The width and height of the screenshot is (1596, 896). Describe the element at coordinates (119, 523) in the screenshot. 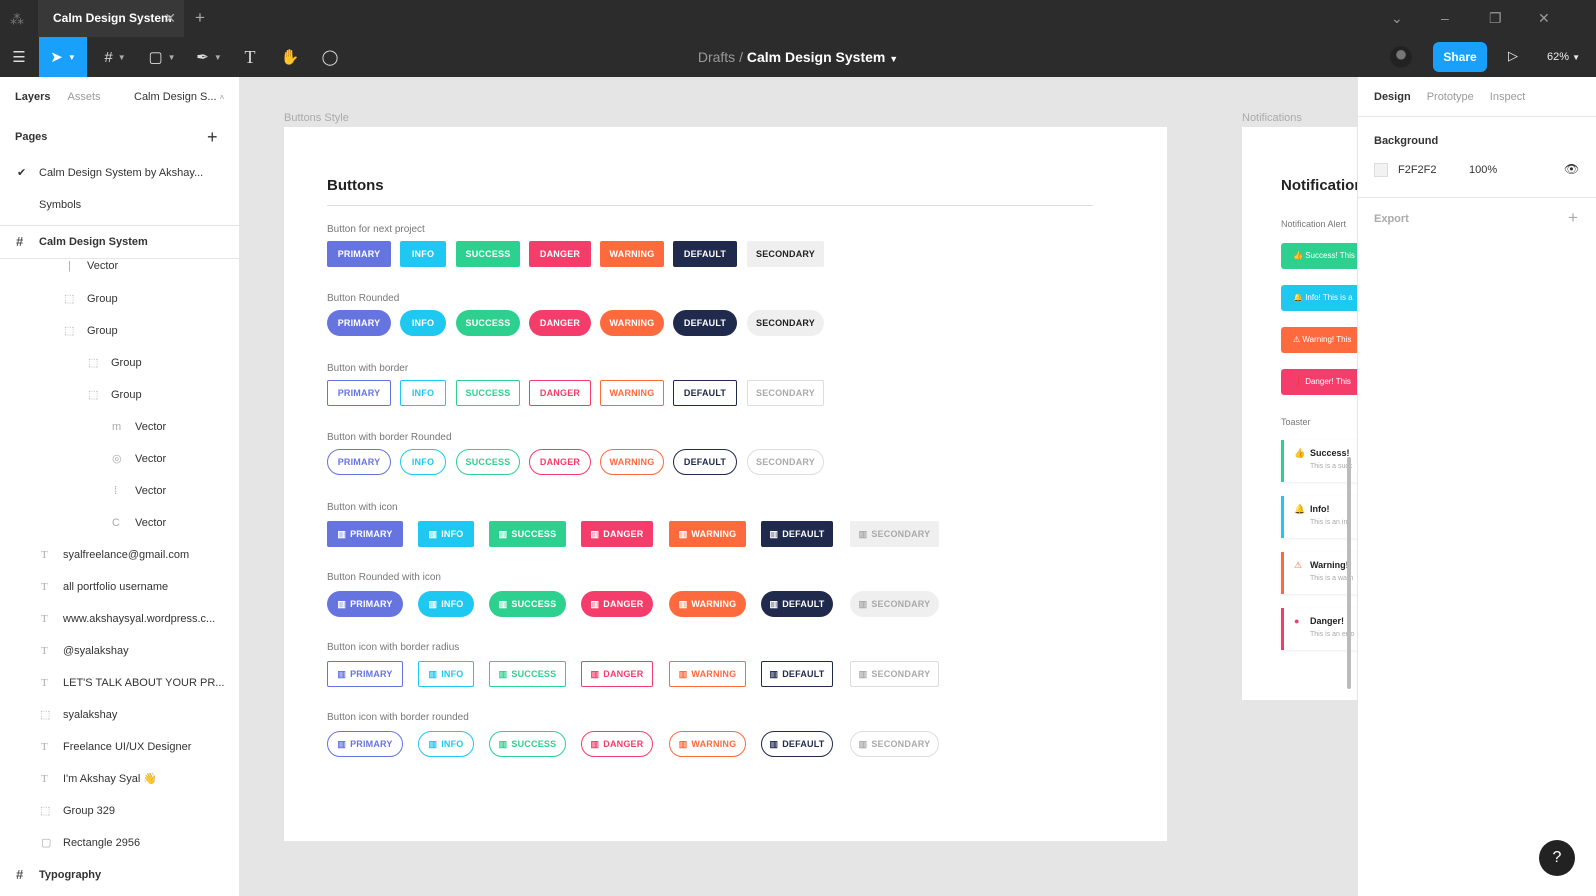

I see `layer-item: C Vector` at that location.